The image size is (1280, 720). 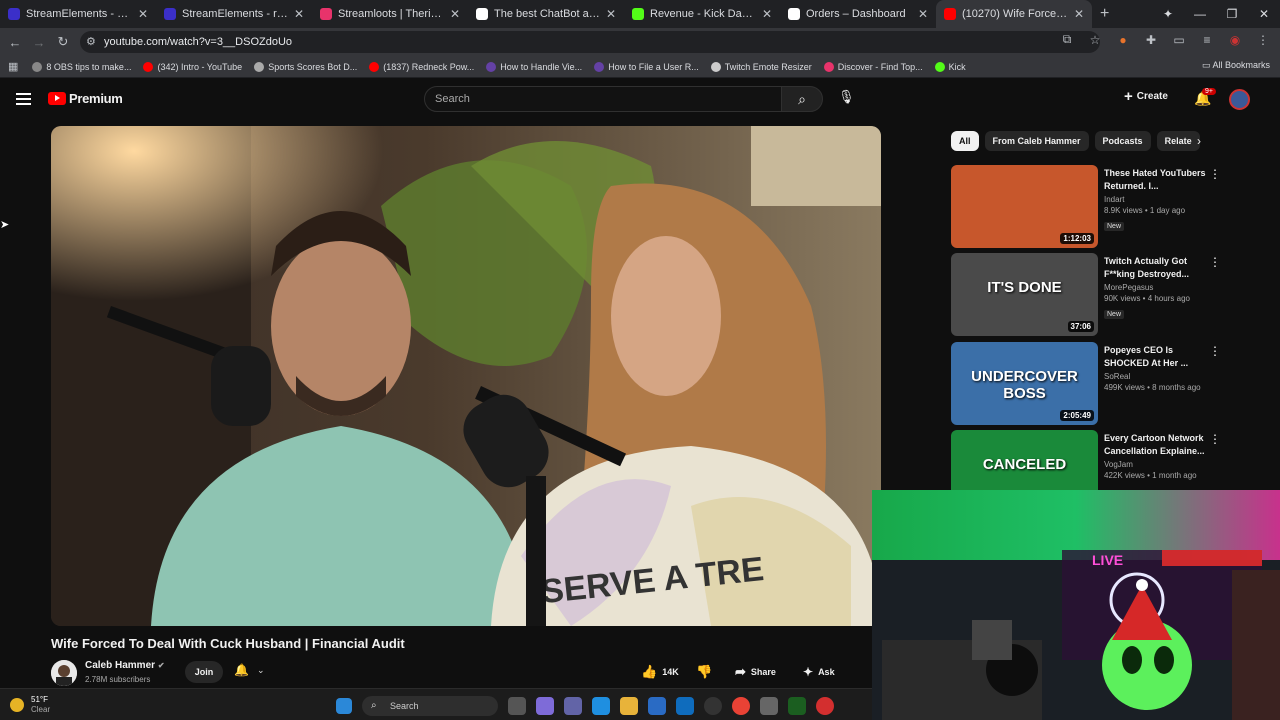 What do you see at coordinates (1024, 294) in the screenshot?
I see `recommendation-thumbnail: IT'S DONE 37:06` at bounding box center [1024, 294].